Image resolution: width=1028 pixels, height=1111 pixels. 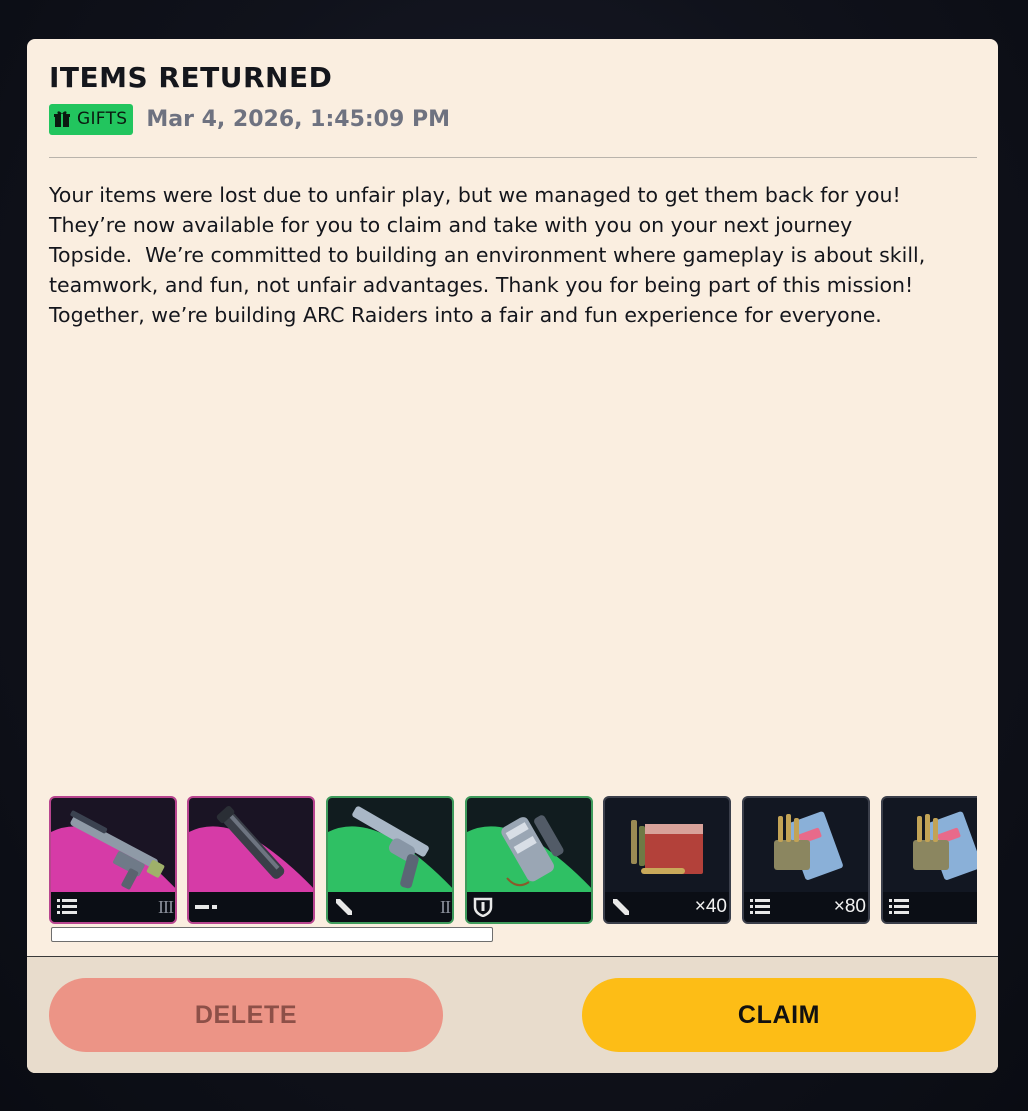 What do you see at coordinates (206, 907) in the screenshot?
I see `dash-icon` at bounding box center [206, 907].